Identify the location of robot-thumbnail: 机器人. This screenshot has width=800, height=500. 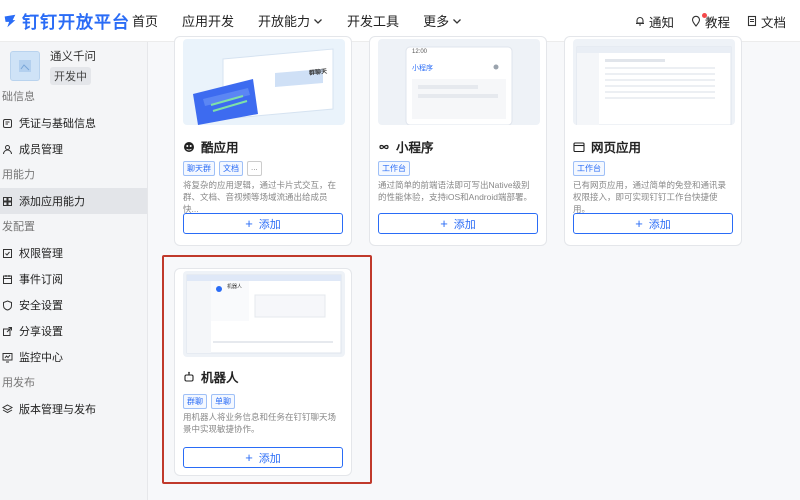
(264, 314).